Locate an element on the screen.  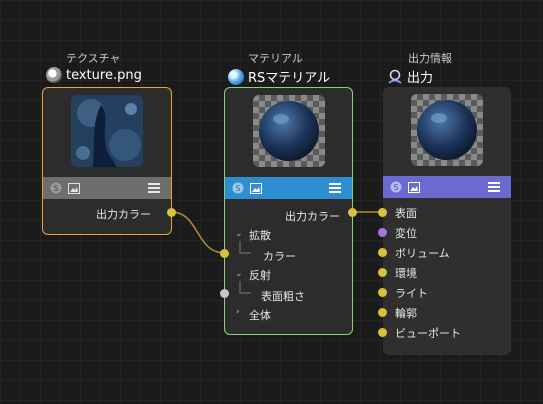
material-sphere-icon is located at coordinates (236, 76).